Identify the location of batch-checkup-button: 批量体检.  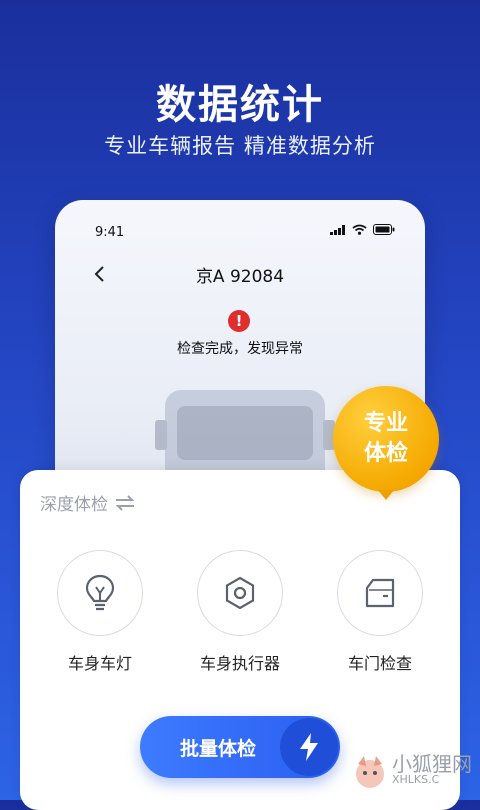
(240, 747).